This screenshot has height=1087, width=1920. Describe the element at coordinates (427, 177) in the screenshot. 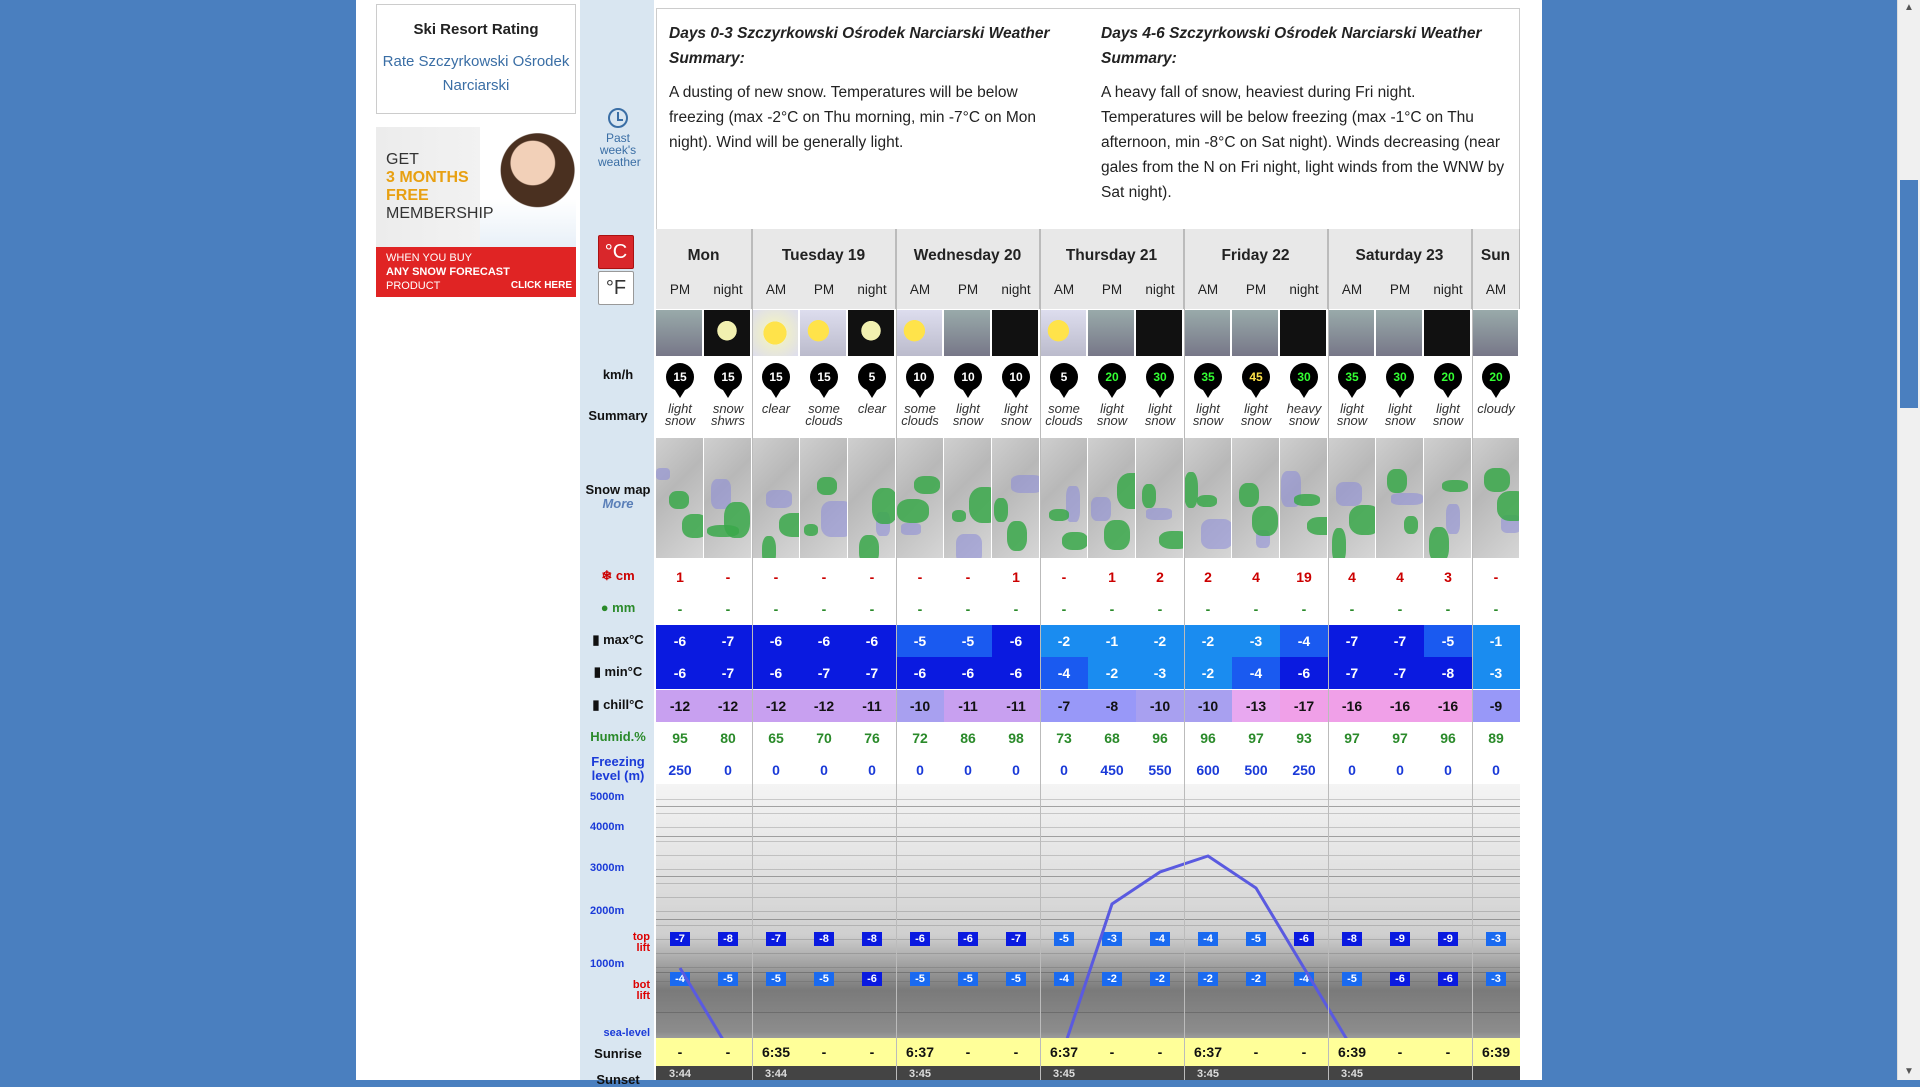

I see `ad-line2: 3 MONTHS` at that location.